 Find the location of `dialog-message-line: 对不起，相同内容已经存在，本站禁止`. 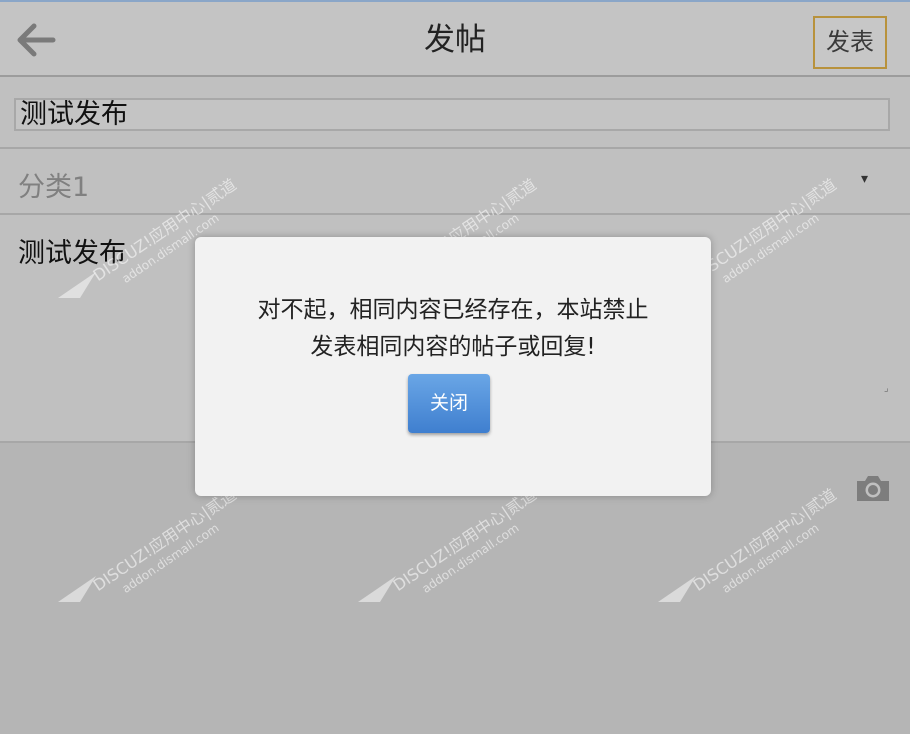

dialog-message-line: 对不起，相同内容已经存在，本站禁止 is located at coordinates (453, 310).